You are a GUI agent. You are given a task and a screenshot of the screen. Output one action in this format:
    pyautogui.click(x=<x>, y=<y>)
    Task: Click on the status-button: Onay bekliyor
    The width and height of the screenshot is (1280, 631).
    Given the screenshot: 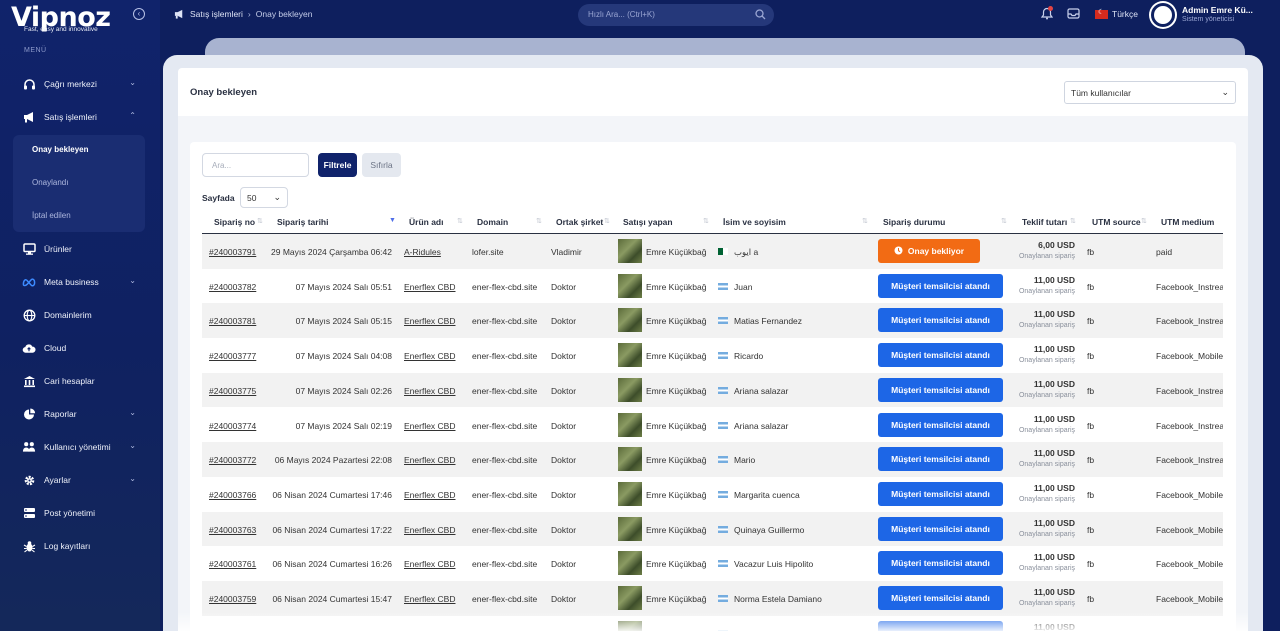 What is the action you would take?
    pyautogui.click(x=929, y=251)
    